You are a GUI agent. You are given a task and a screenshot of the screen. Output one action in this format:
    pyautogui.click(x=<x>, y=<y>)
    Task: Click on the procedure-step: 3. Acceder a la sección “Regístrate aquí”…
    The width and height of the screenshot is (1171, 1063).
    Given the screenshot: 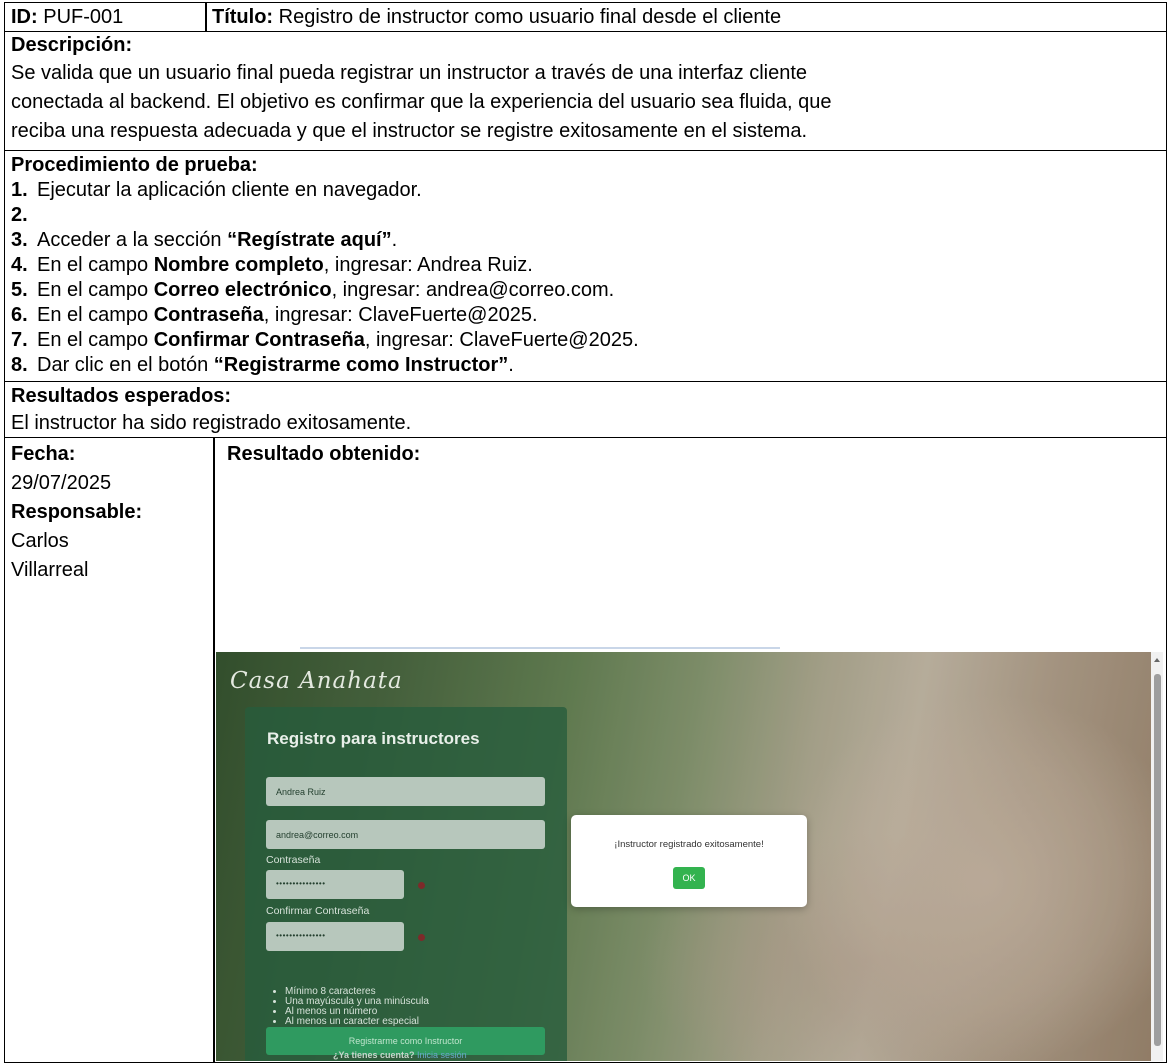 What is the action you would take?
    pyautogui.click(x=585, y=240)
    